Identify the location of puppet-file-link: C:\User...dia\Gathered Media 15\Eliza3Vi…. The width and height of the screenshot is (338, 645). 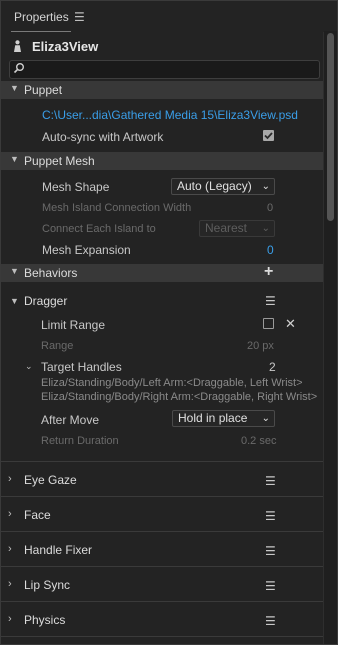
(170, 115).